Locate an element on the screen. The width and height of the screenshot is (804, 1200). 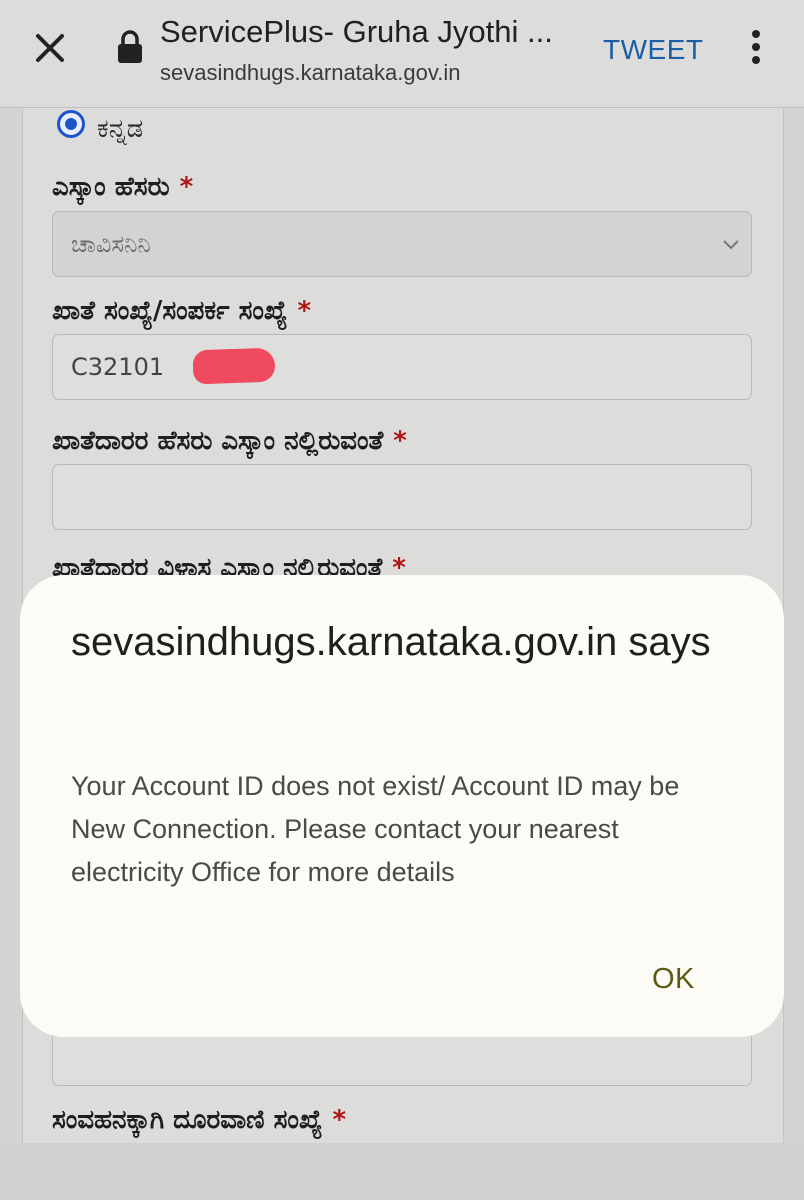
account-number-input: C32101 is located at coordinates (402, 367).